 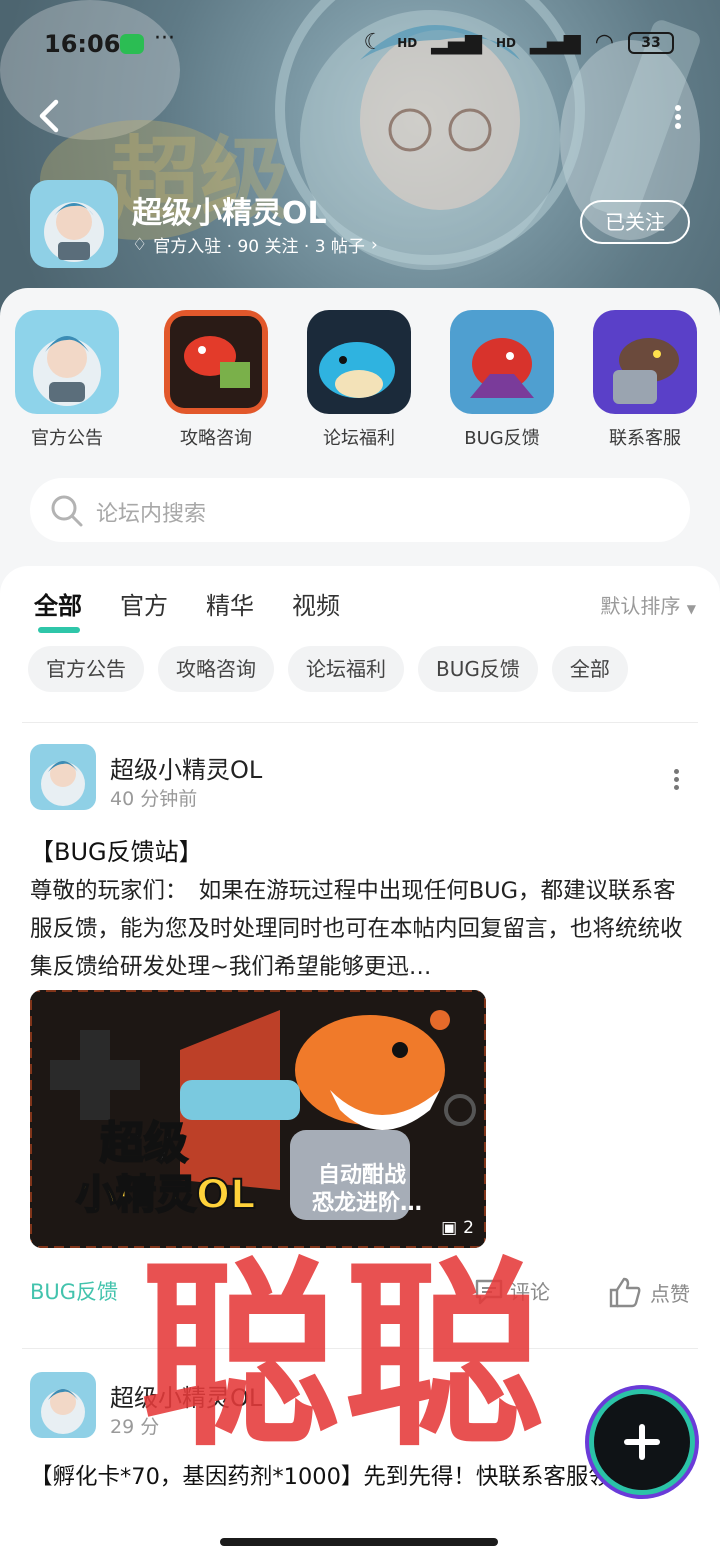 What do you see at coordinates (651, 42) in the screenshot?
I see `battery-icon: 33` at bounding box center [651, 42].